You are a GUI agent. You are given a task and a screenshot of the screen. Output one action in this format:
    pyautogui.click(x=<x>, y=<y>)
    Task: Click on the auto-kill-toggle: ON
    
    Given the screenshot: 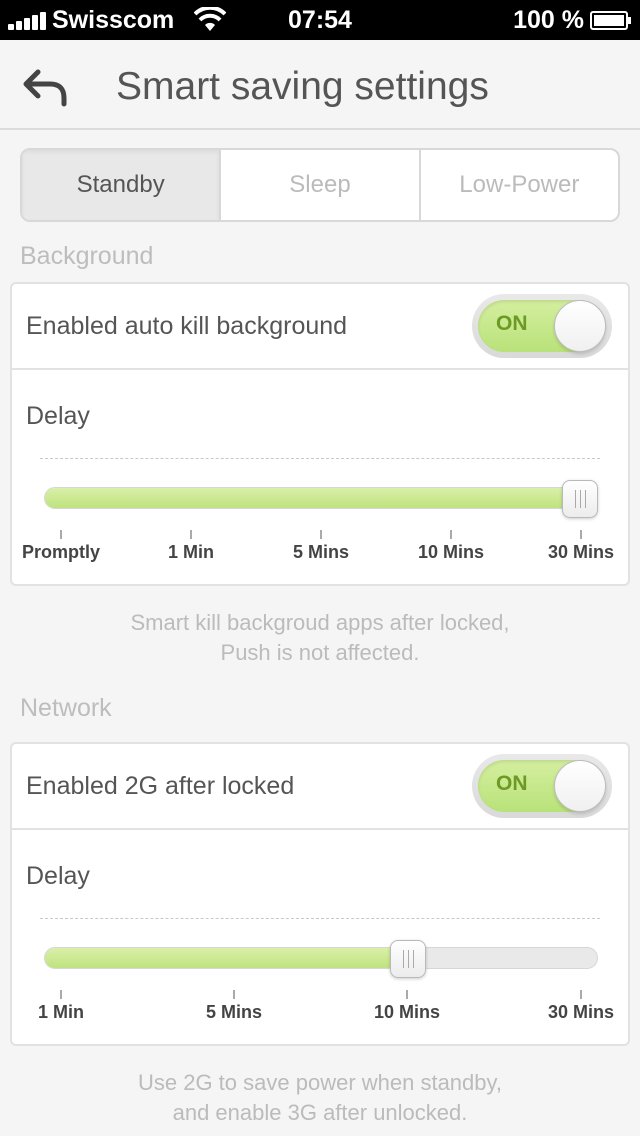 What is the action you would take?
    pyautogui.click(x=542, y=326)
    